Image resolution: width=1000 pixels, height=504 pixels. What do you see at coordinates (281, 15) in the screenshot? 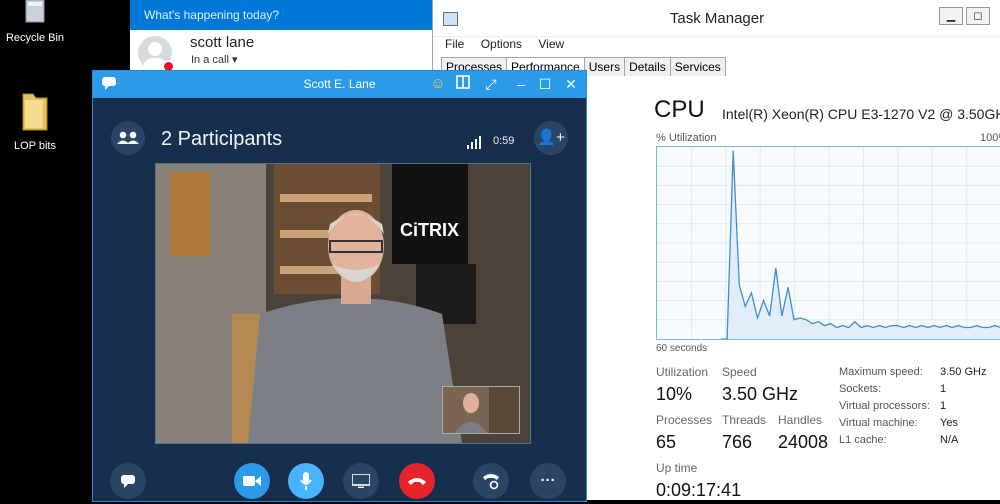
I see `whats-happening-bar: What's happening today?` at bounding box center [281, 15].